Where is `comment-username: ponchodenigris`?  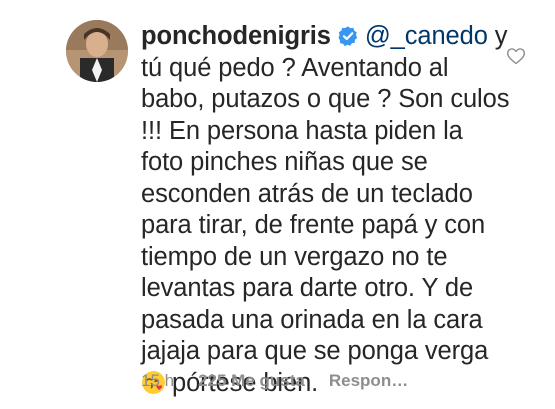 comment-username: ponchodenigris is located at coordinates (236, 36).